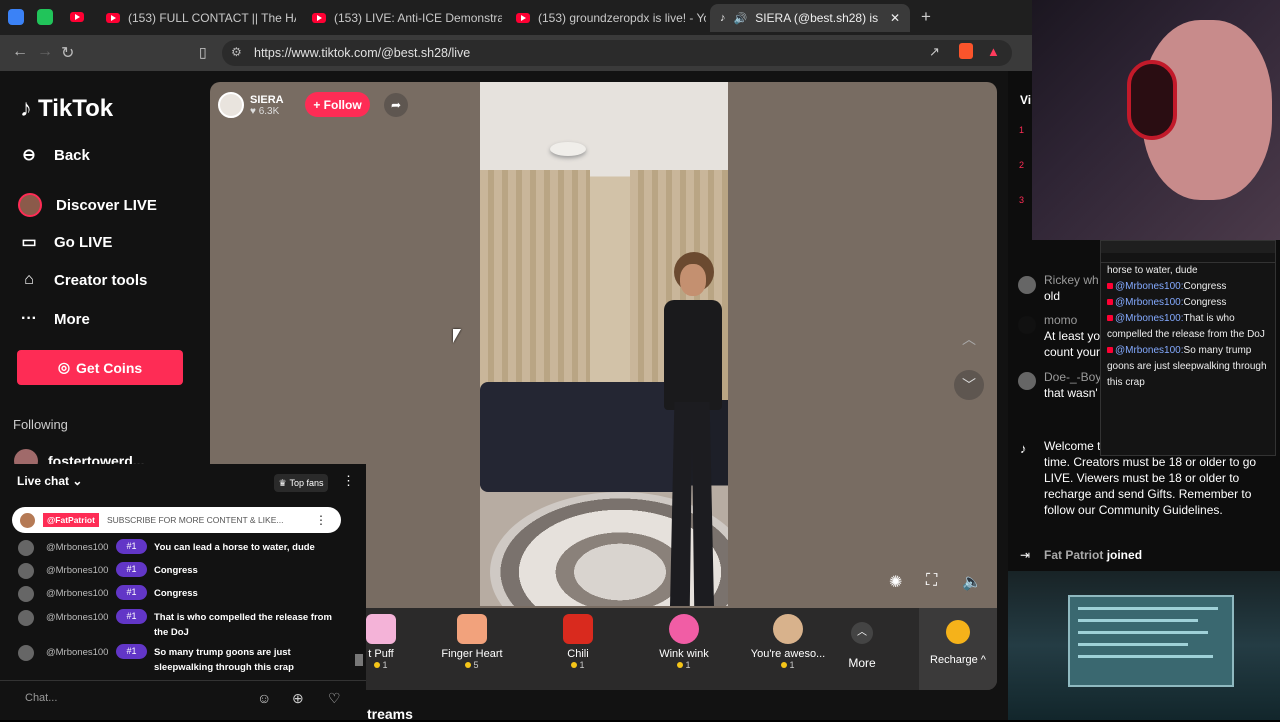  Describe the element at coordinates (45, 52) in the screenshot. I see `forward-nav-icon: →` at that location.